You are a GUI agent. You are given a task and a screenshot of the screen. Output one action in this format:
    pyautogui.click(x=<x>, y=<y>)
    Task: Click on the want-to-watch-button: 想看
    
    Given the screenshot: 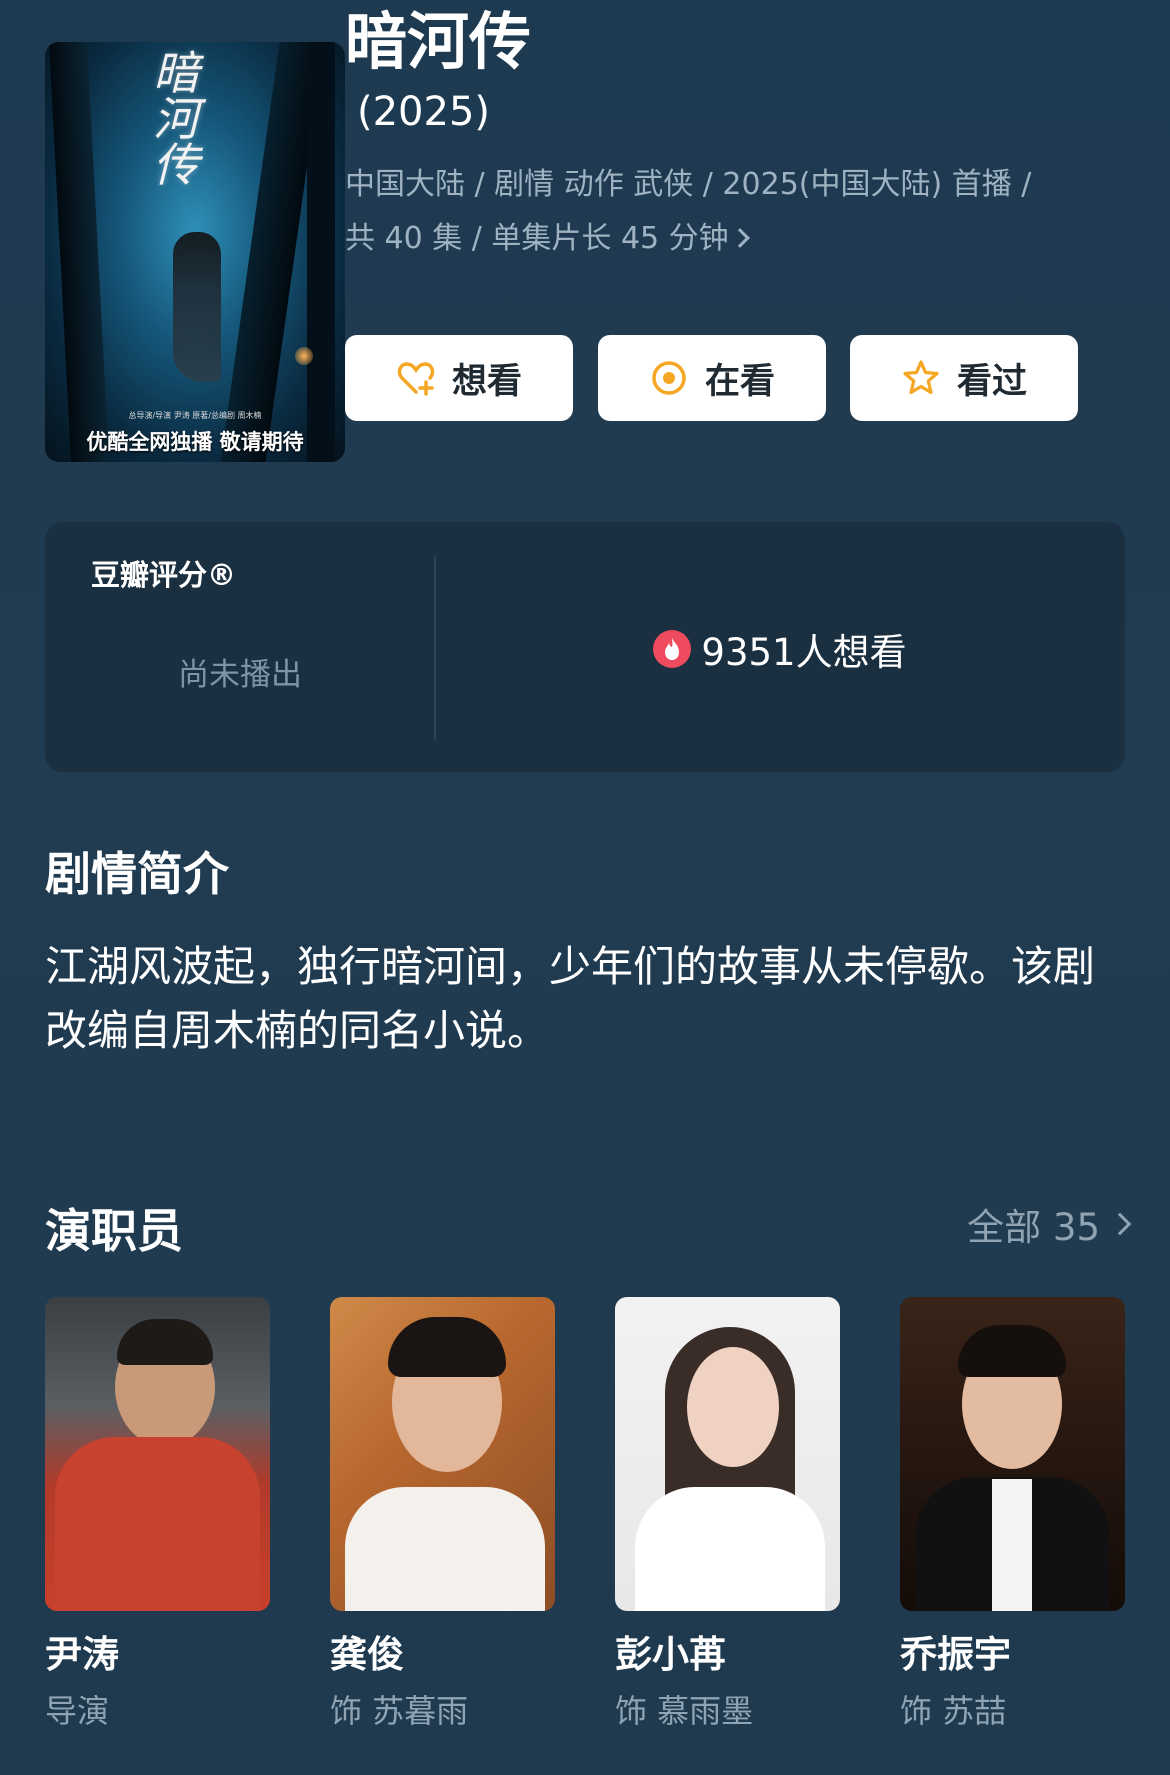 What is the action you would take?
    pyautogui.click(x=459, y=378)
    